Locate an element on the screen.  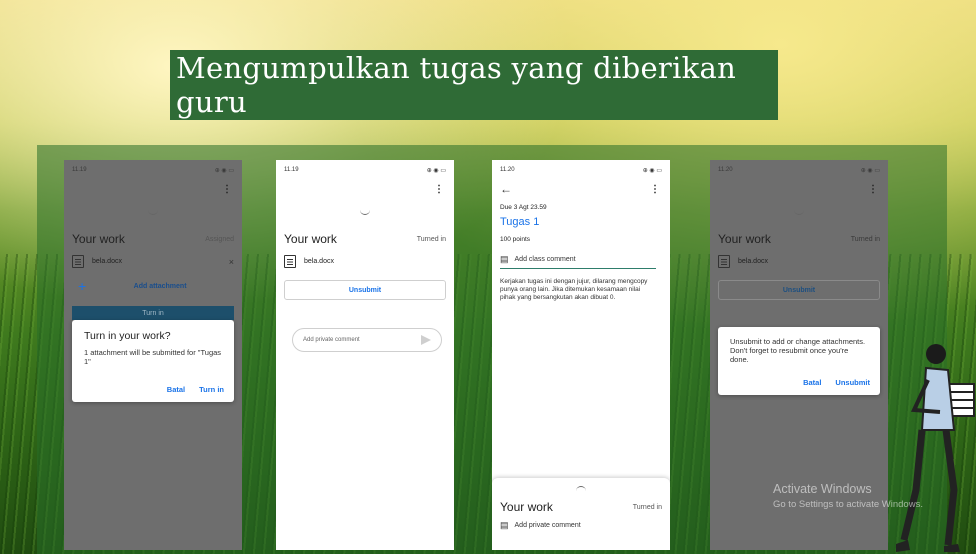
dialog-title: Turn in your work? is located at coordinates (127, 336).